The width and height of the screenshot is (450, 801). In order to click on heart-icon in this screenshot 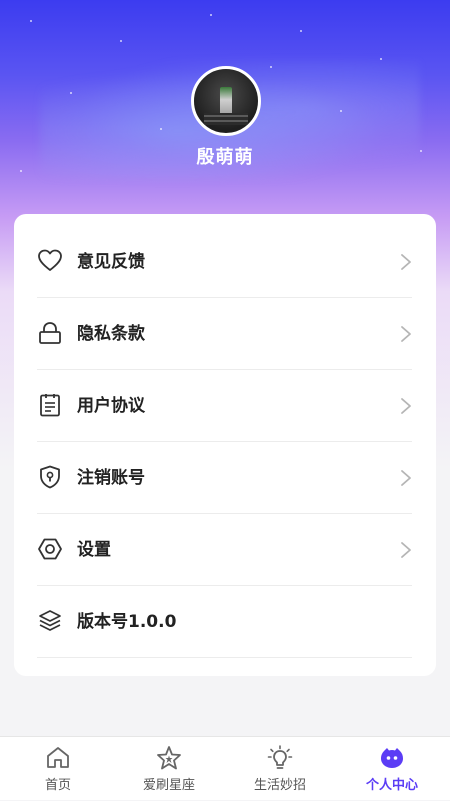, I will do `click(50, 260)`.